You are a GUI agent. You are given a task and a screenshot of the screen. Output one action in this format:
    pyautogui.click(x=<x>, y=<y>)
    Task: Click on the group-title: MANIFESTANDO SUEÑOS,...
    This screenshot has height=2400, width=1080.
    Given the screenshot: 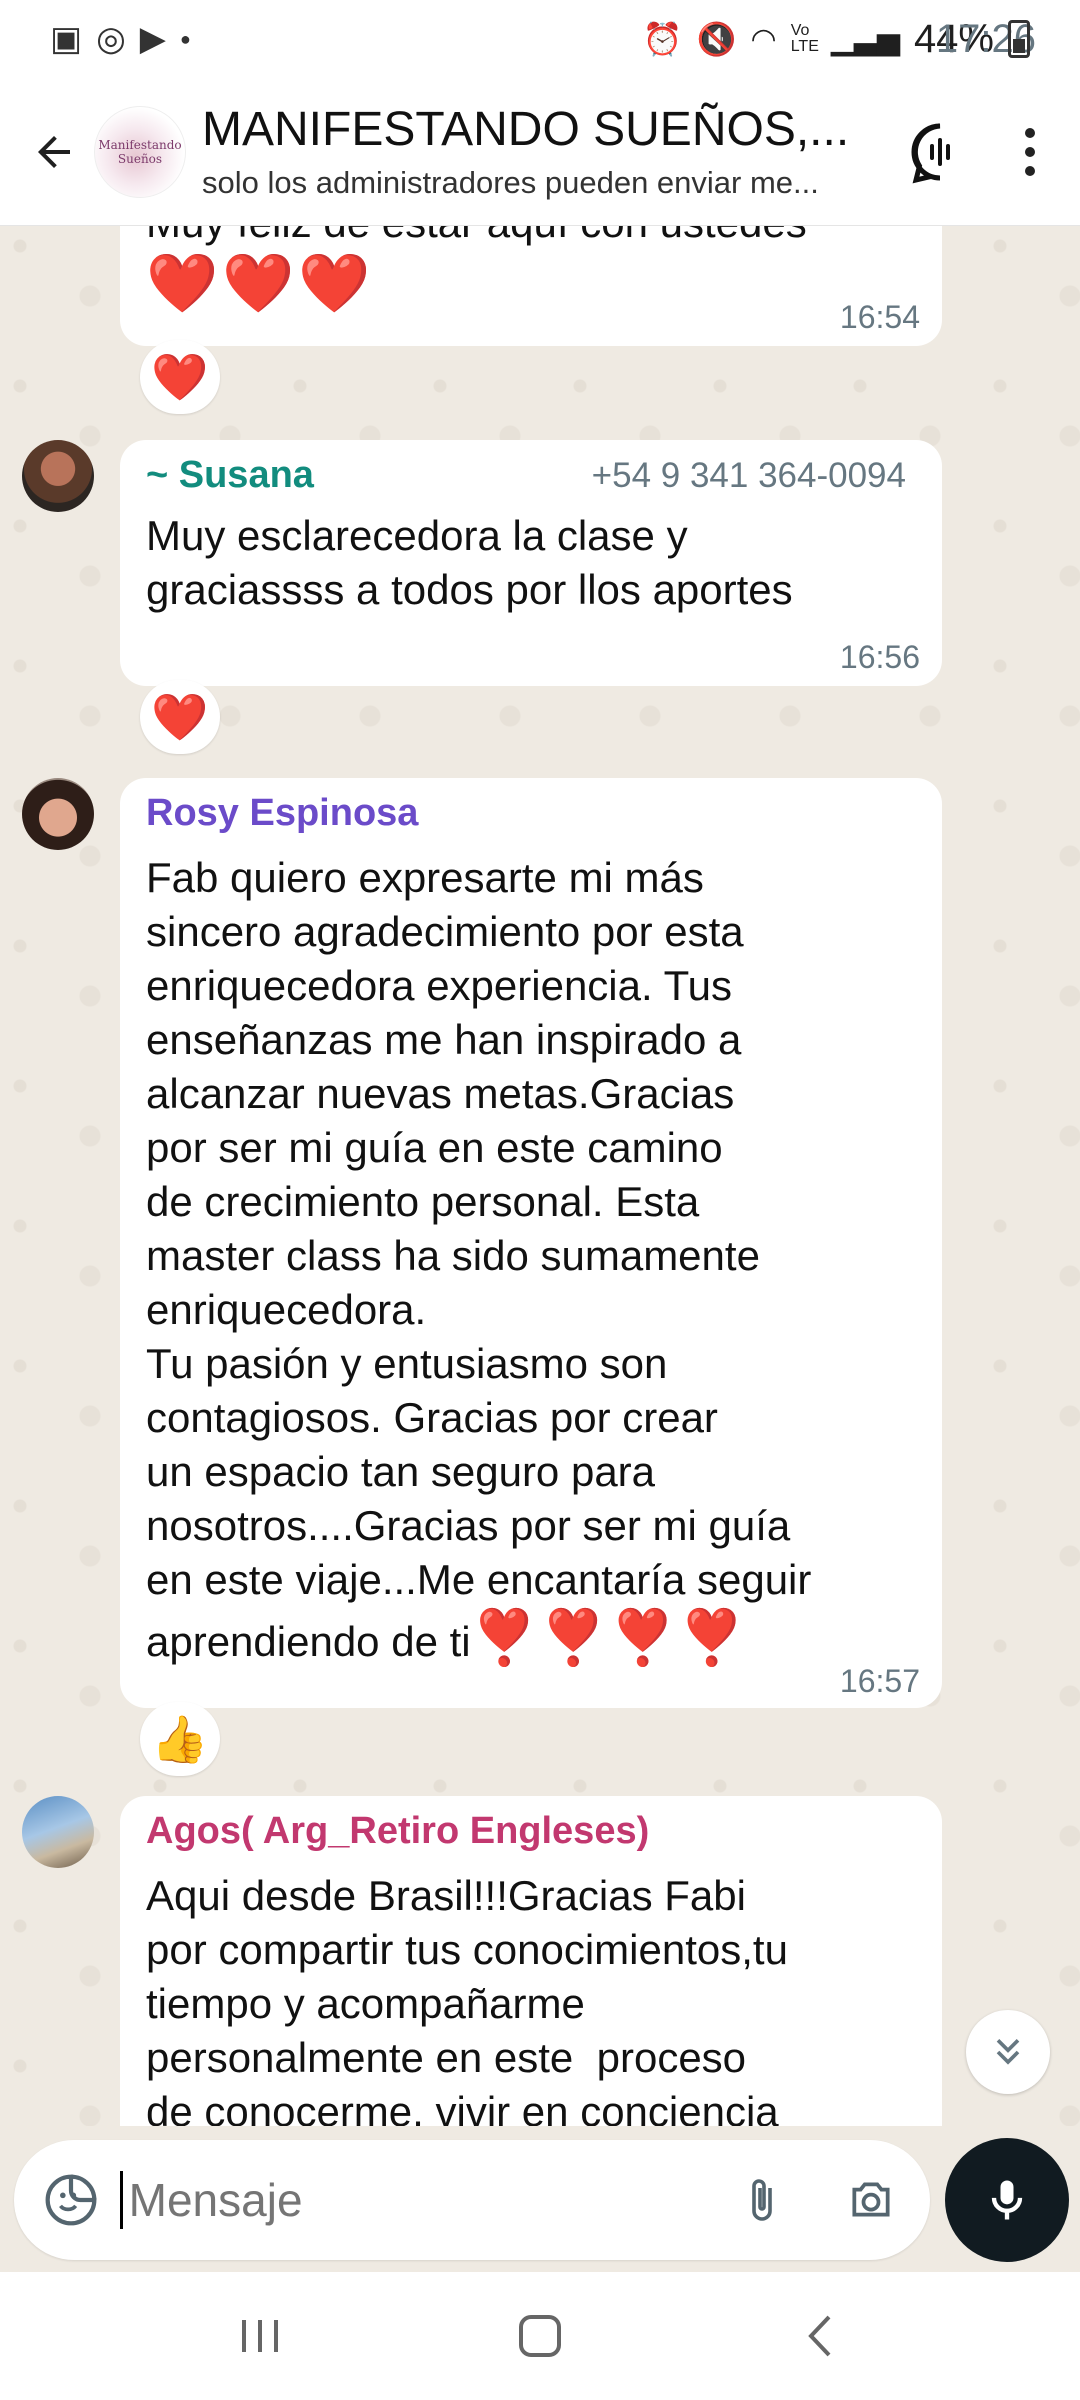 What is the action you would take?
    pyautogui.click(x=526, y=129)
    